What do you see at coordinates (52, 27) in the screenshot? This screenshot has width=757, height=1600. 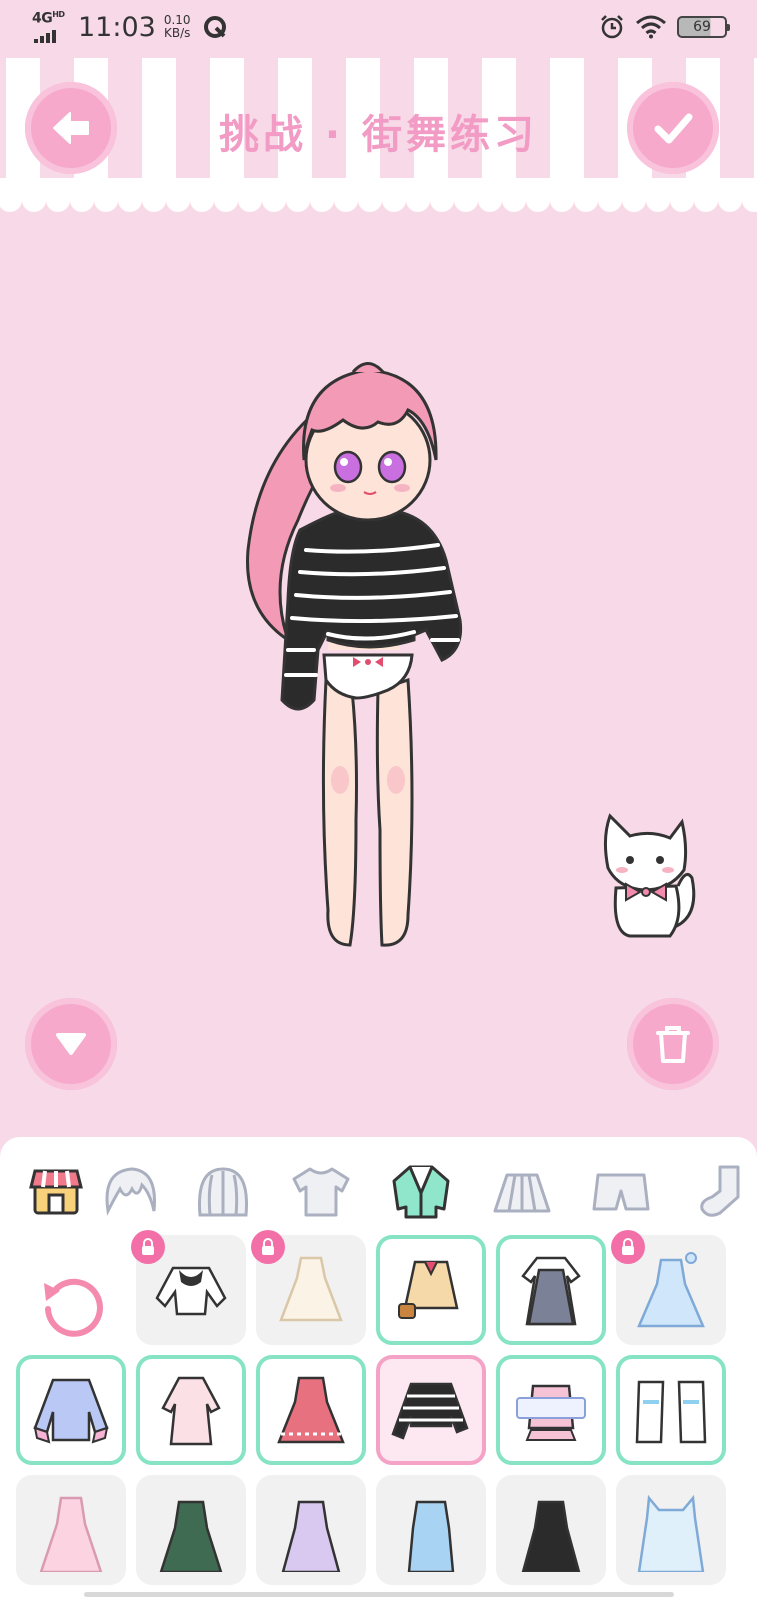 I see `signal-icon: 4GHD` at bounding box center [52, 27].